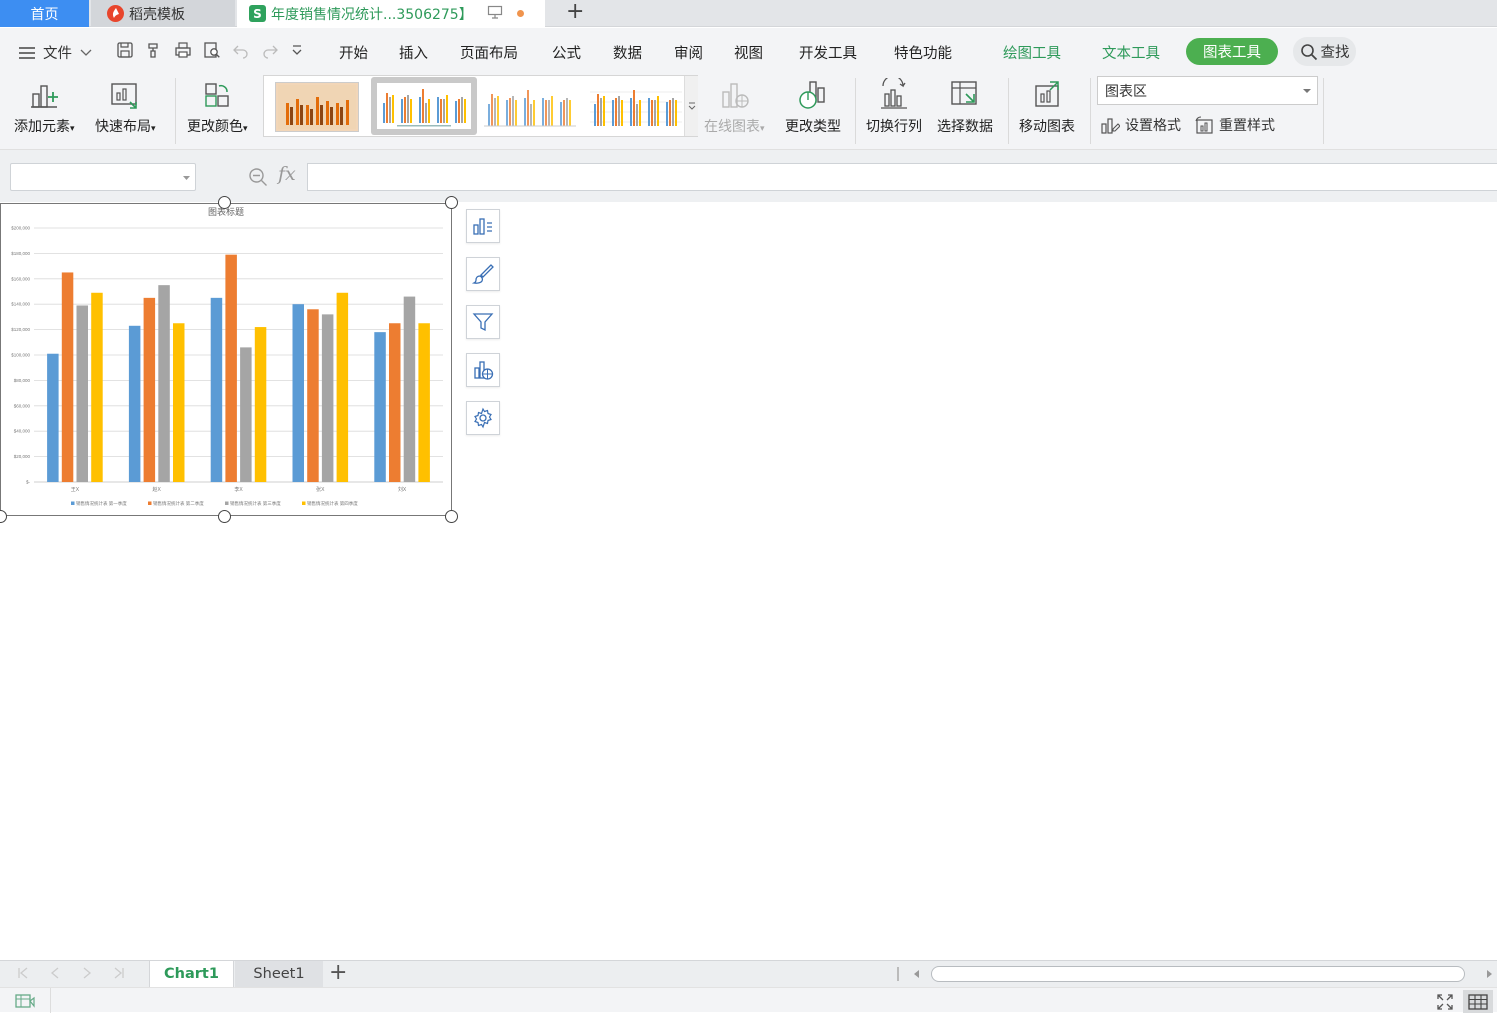 This screenshot has width=1497, height=1013. I want to click on menu-insert: 插入, so click(413, 52).